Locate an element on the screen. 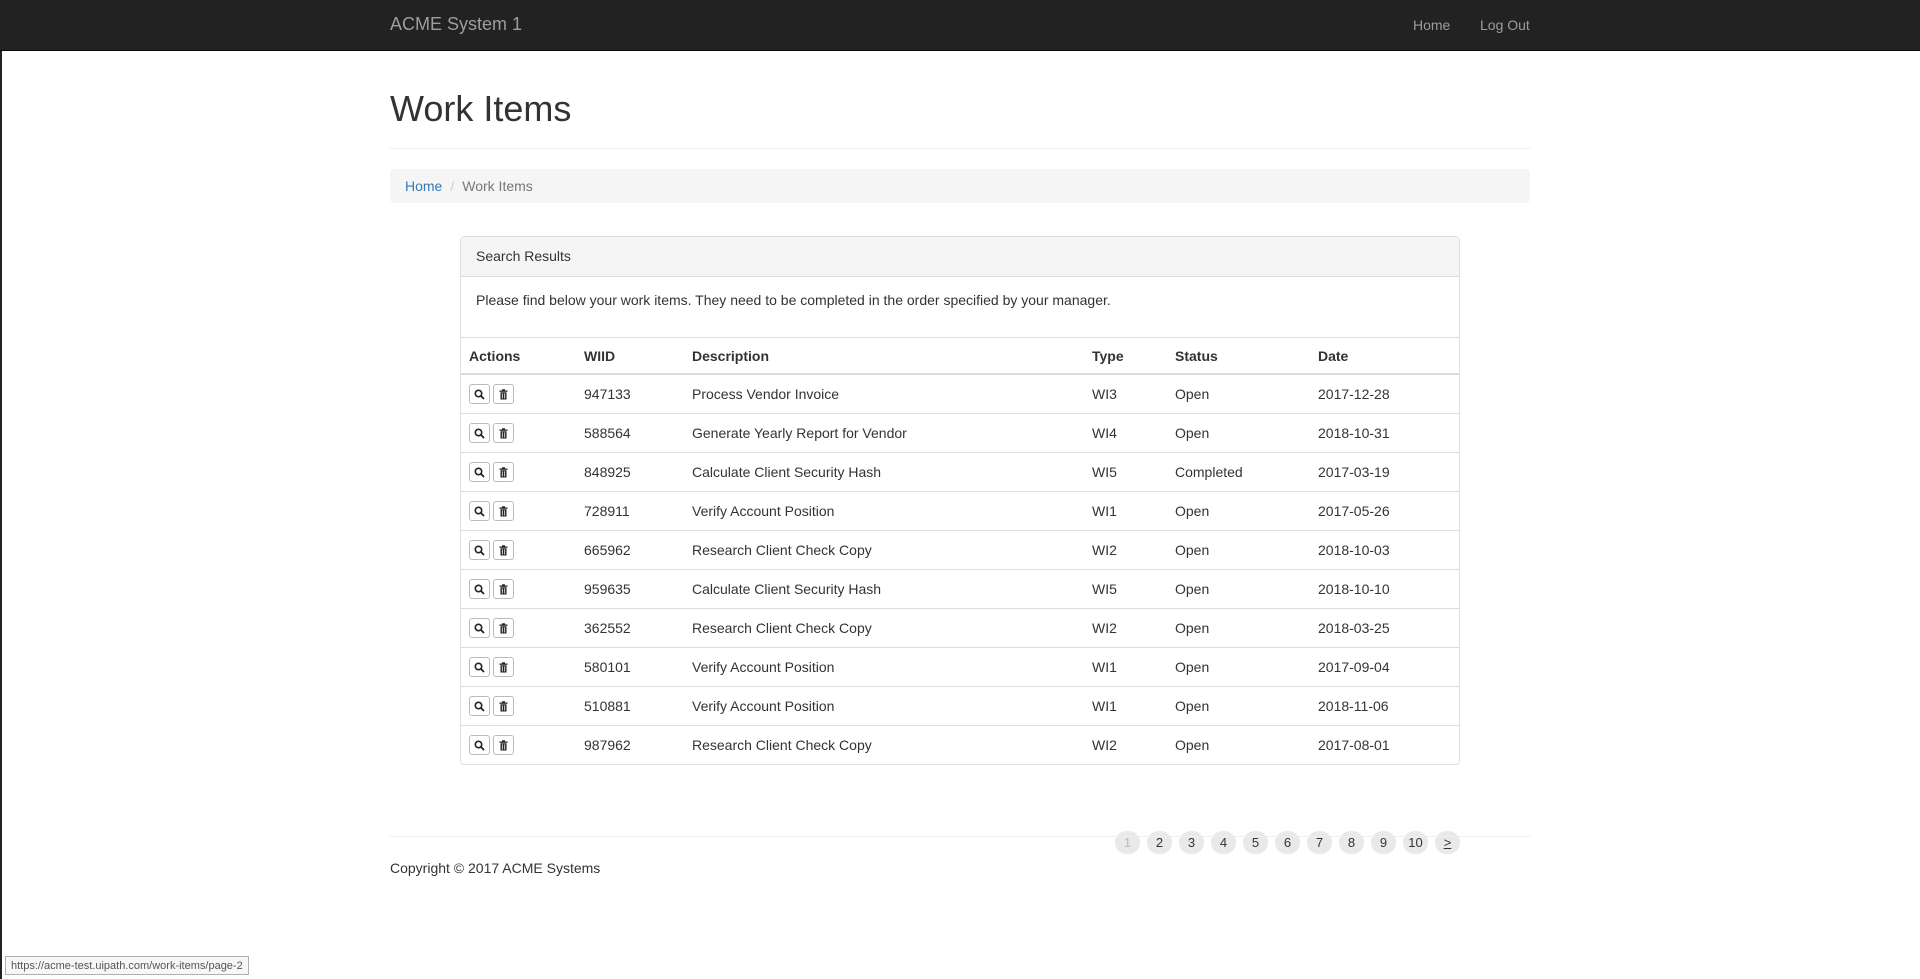 Image resolution: width=1920 pixels, height=979 pixels. page-button-4: 4 is located at coordinates (1223, 842).